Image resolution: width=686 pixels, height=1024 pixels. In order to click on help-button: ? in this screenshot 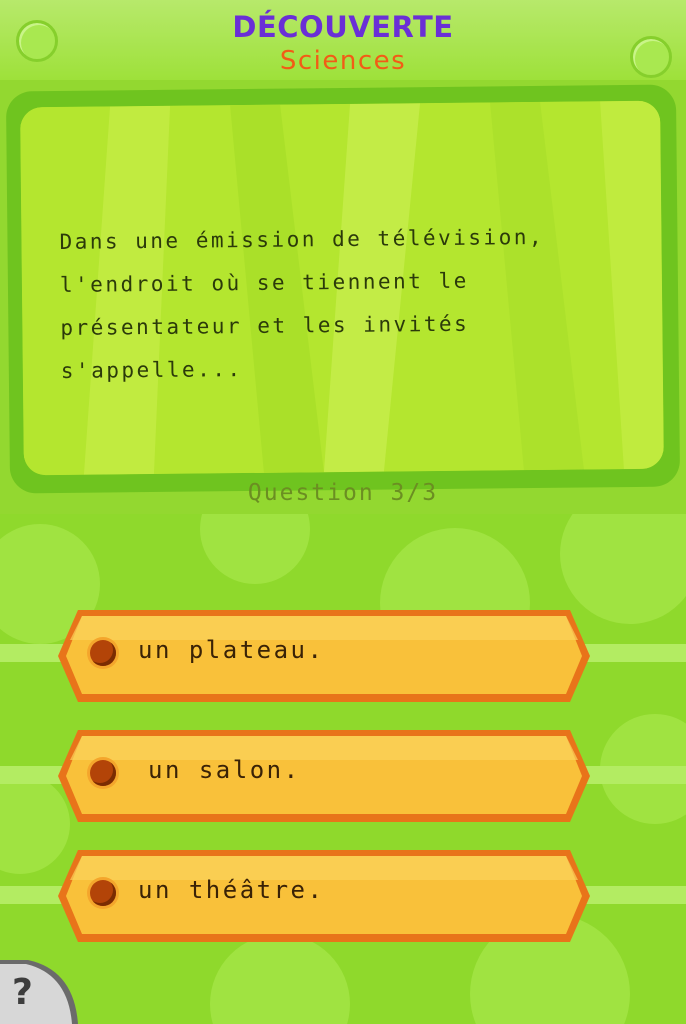, I will do `click(40, 992)`.